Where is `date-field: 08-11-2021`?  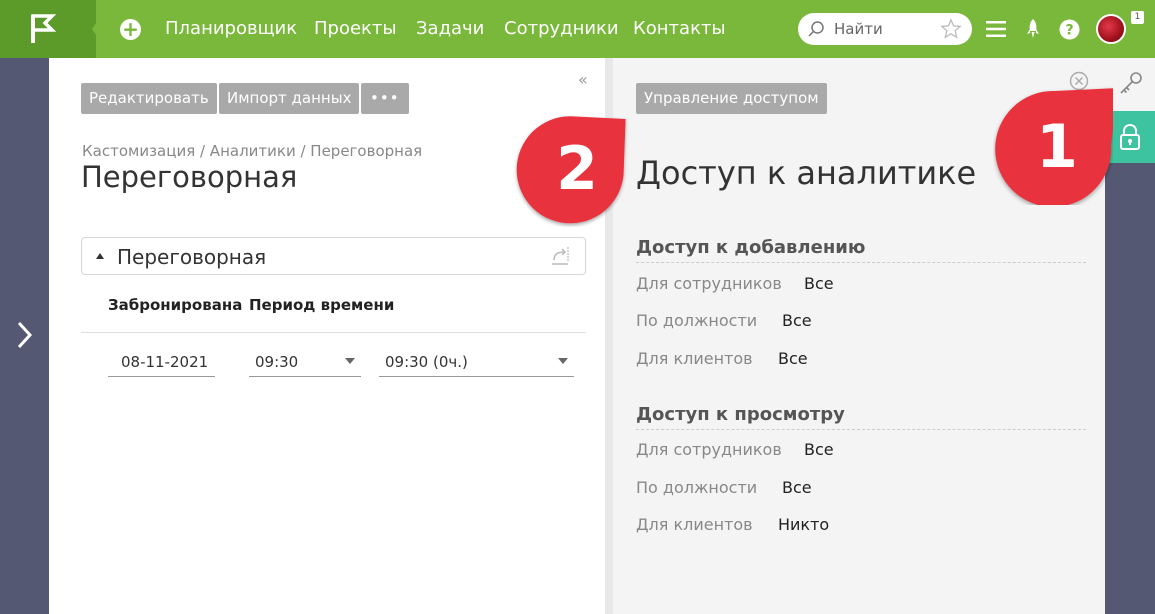 date-field: 08-11-2021 is located at coordinates (161, 363).